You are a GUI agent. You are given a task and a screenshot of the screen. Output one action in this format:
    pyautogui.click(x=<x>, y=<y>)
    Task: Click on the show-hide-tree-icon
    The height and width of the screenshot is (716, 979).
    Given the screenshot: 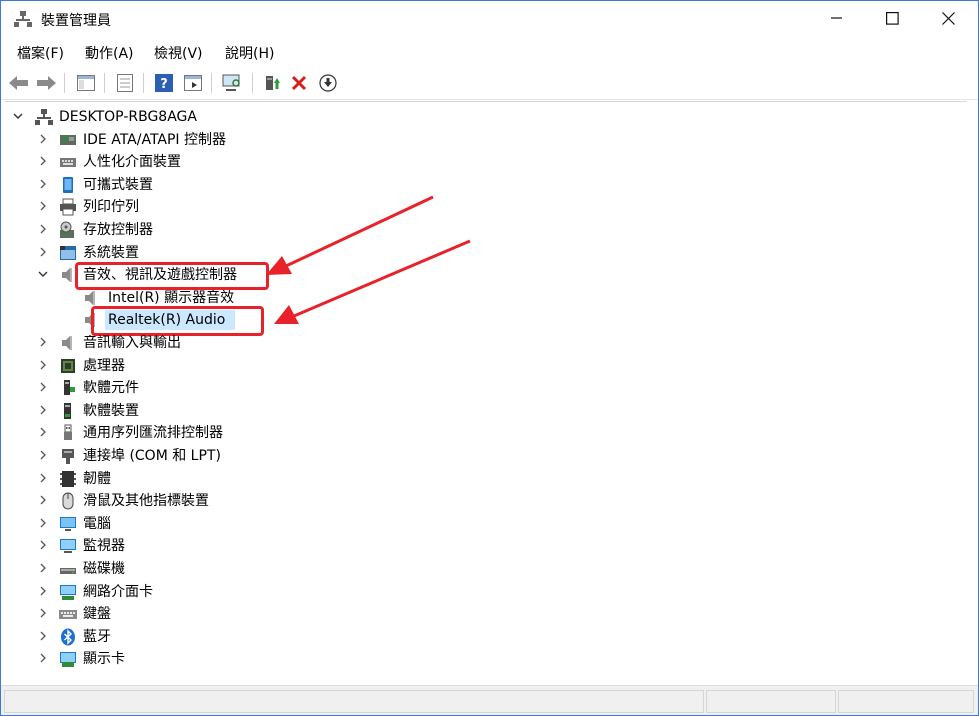 What is the action you would take?
    pyautogui.click(x=86, y=83)
    